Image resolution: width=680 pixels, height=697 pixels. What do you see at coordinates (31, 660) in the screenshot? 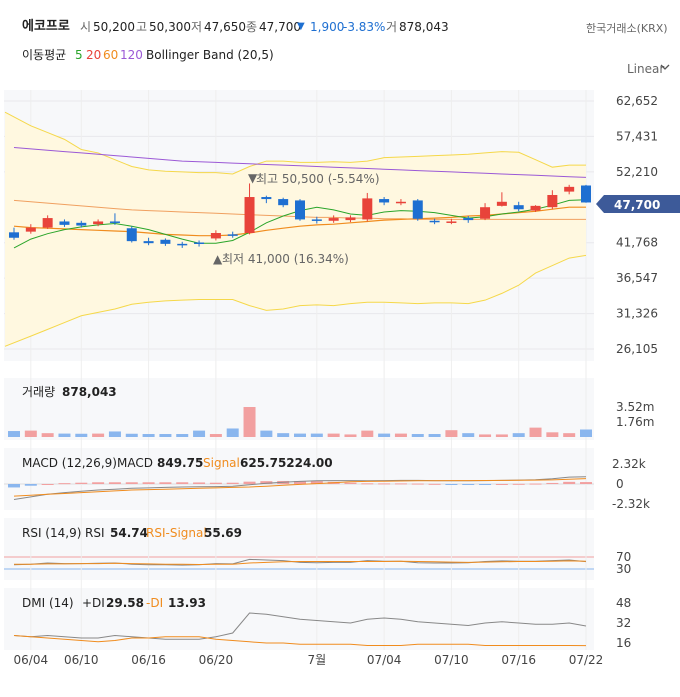
I see `x-tick-label: 06/04` at bounding box center [31, 660].